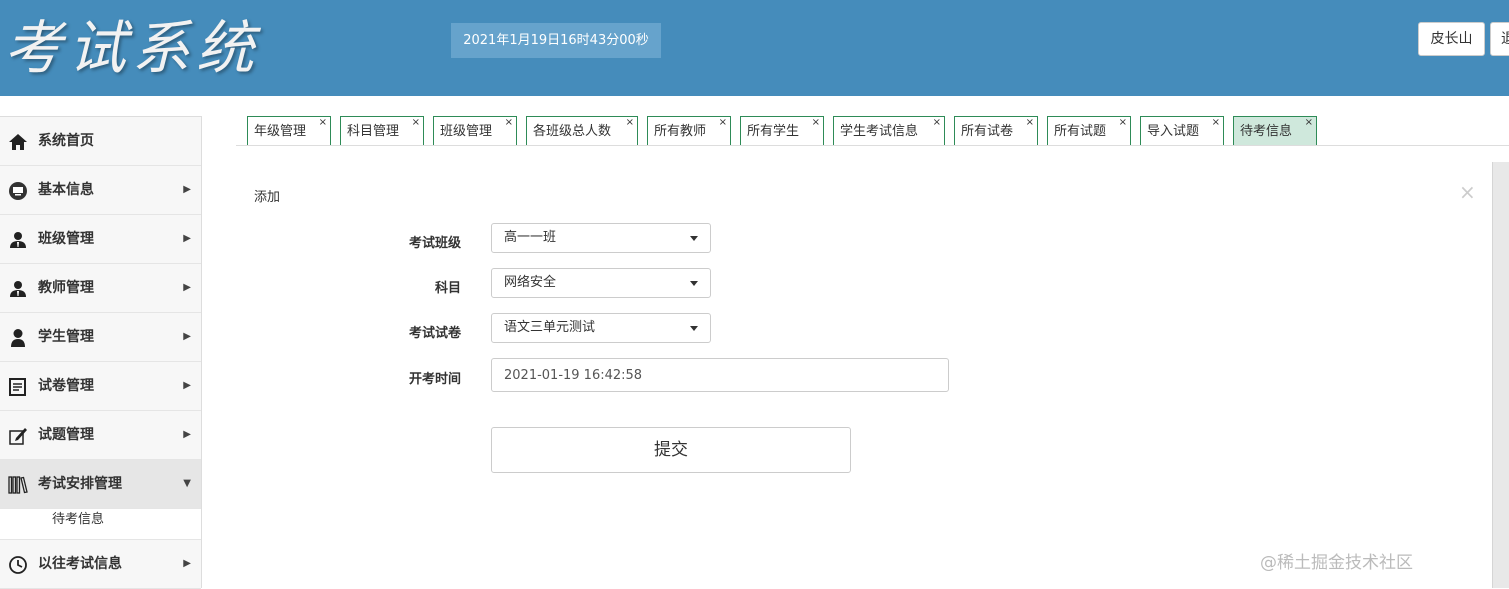 The image size is (1509, 589). I want to click on sidebar-item-paper-management: 试卷管理 ▶, so click(100, 386).